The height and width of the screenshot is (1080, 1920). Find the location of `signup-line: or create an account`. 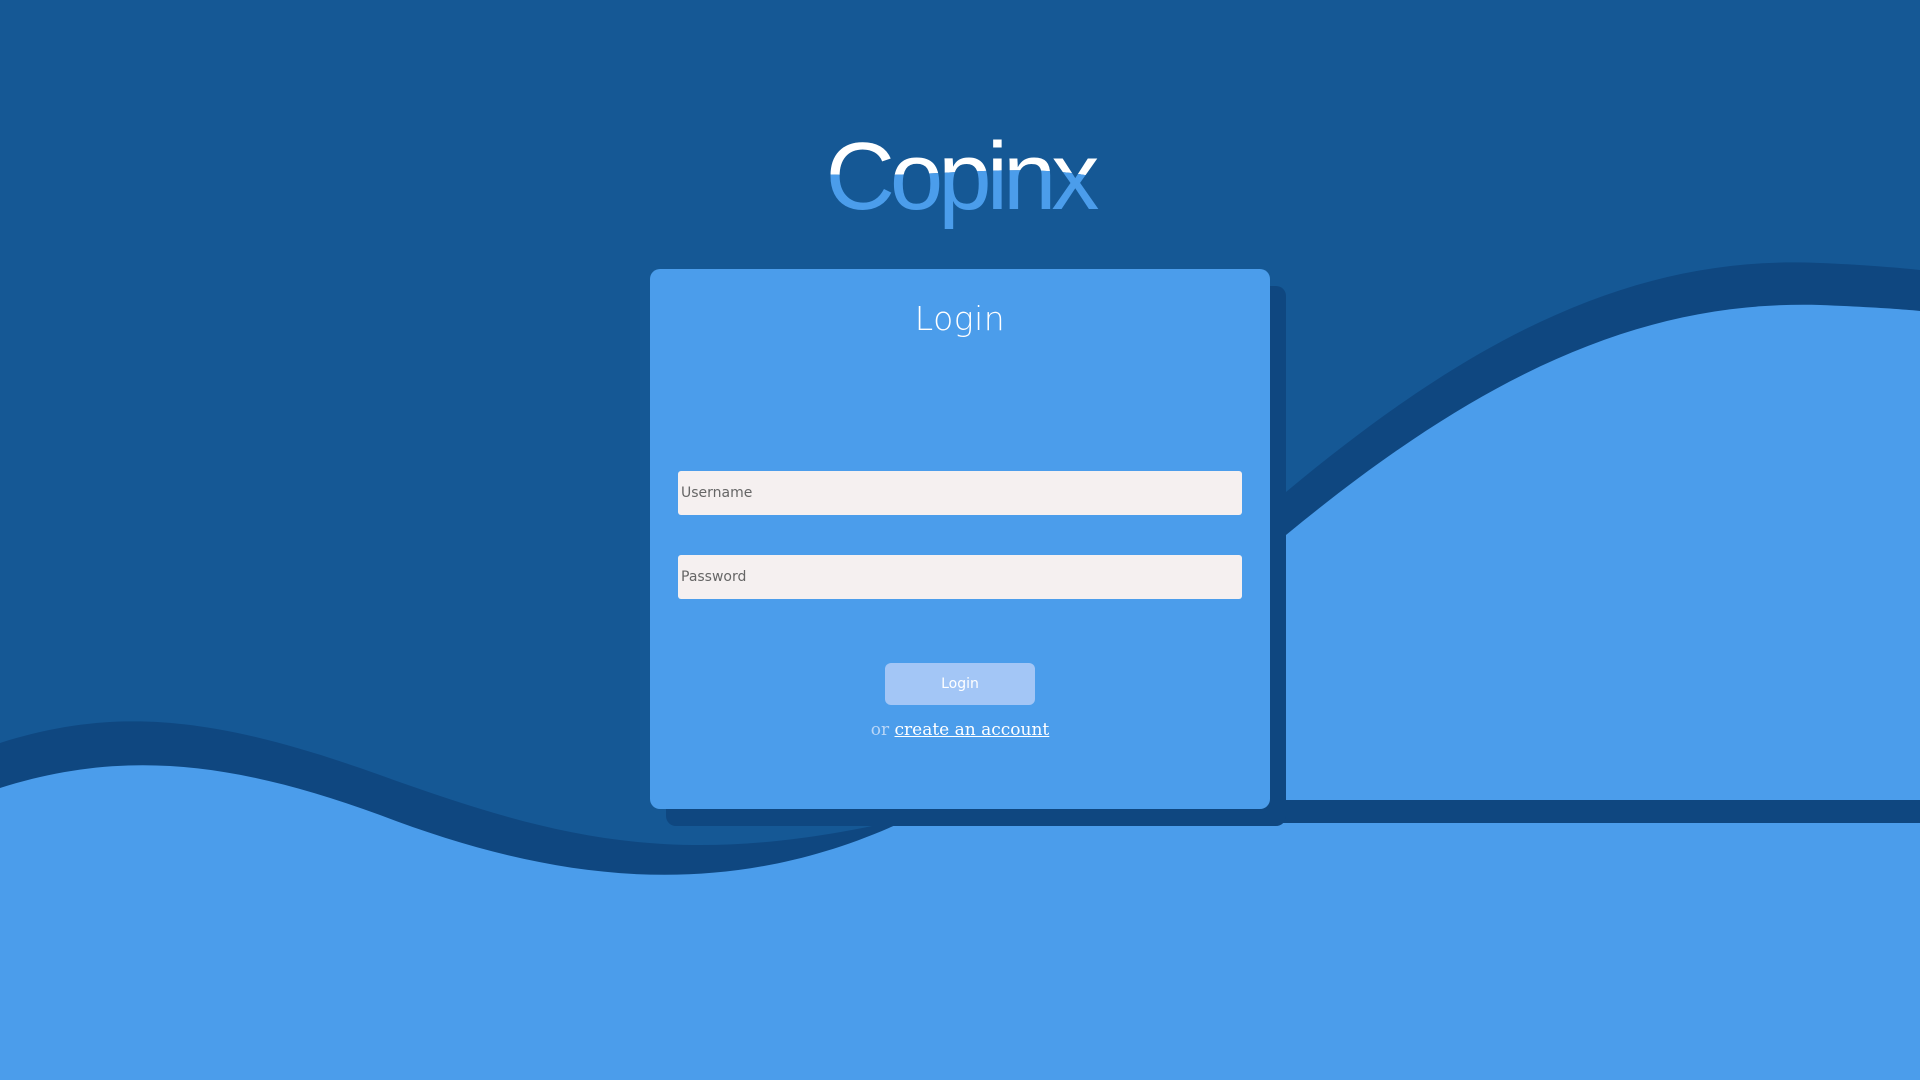

signup-line: or create an account is located at coordinates (960, 730).